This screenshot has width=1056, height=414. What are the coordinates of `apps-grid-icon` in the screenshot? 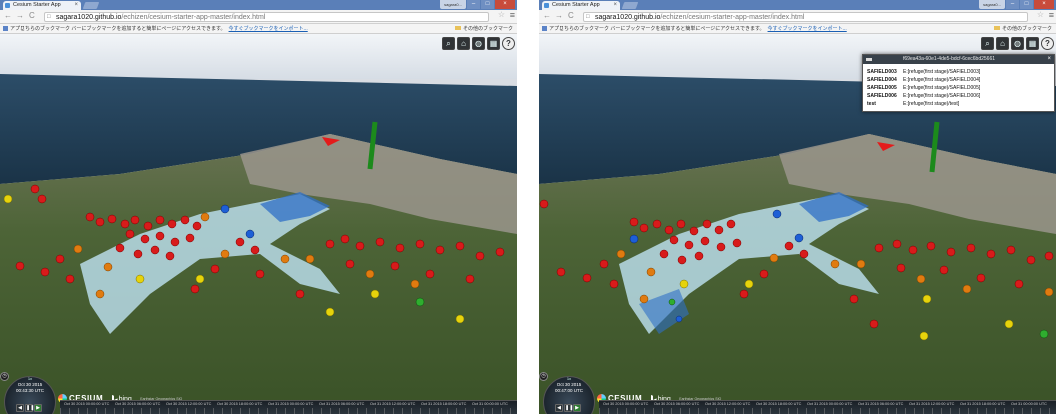 It's located at (5, 28).